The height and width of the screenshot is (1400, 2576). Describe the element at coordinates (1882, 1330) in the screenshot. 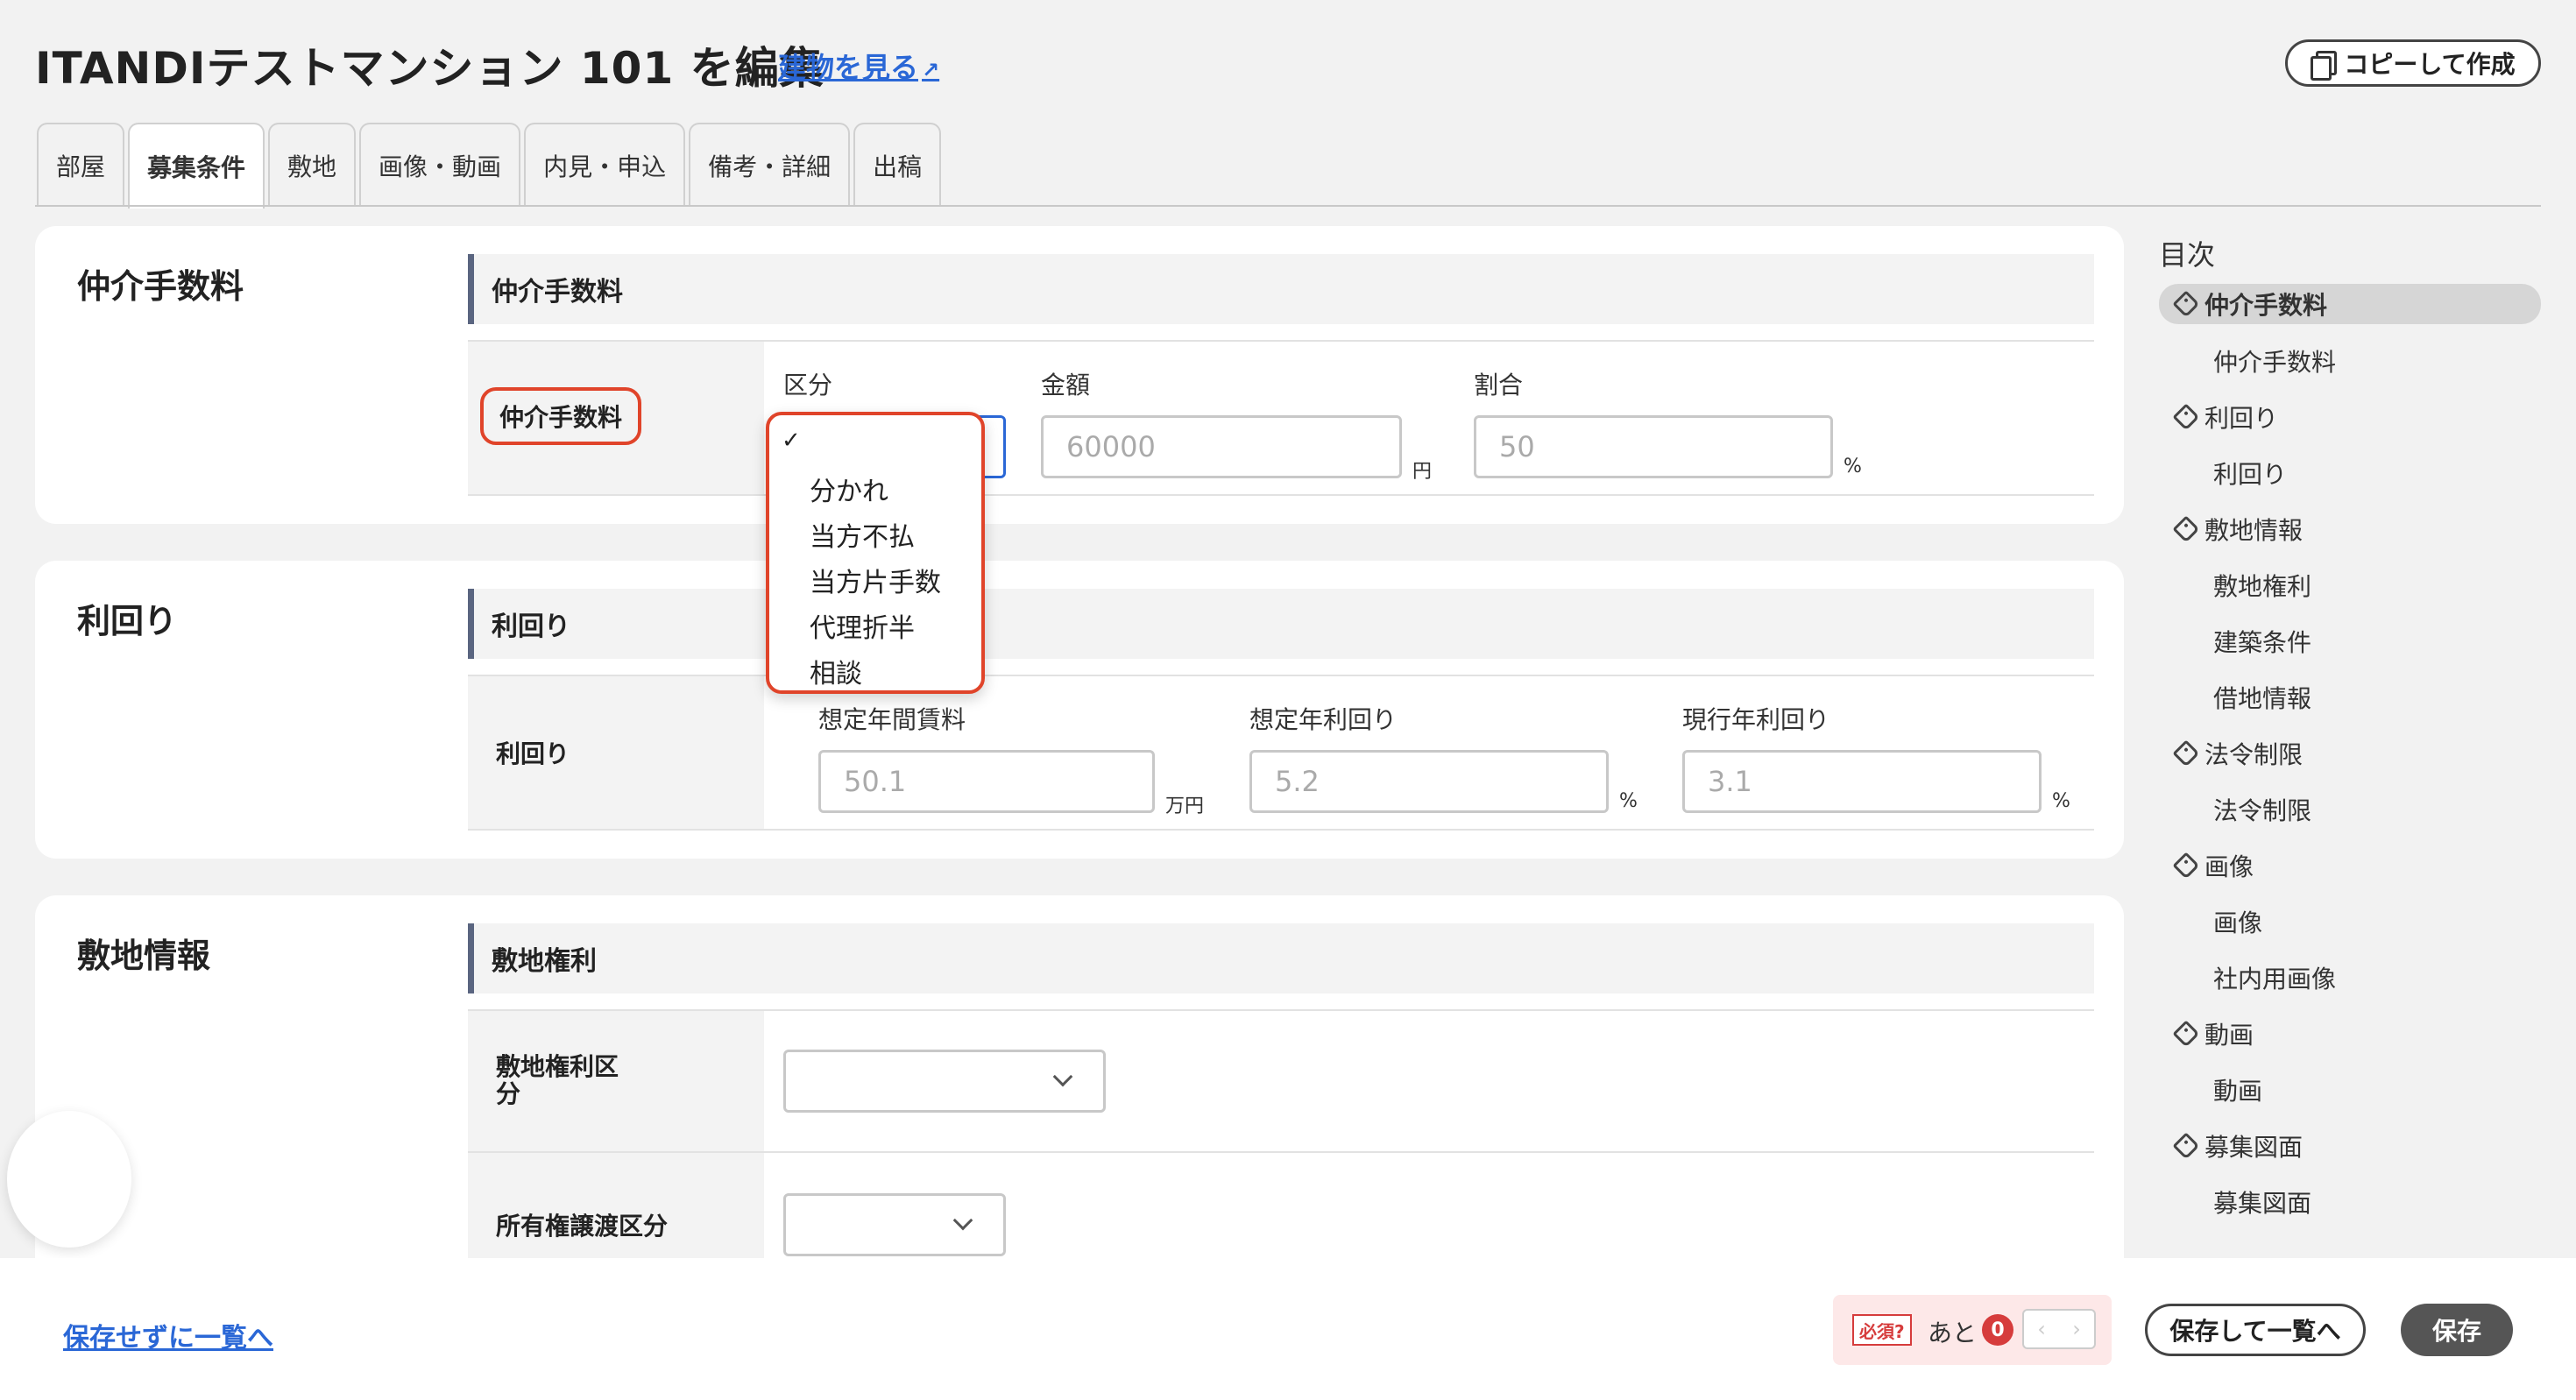

I see `required-badge: 必須?` at that location.